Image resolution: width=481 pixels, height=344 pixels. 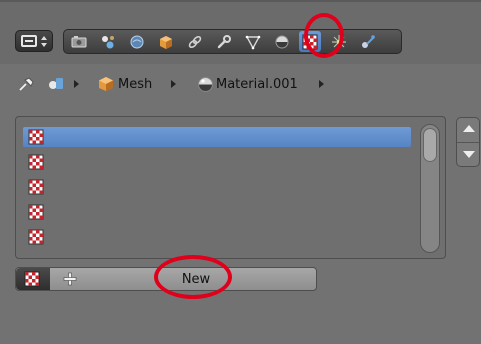 I want to click on render-icon, so click(x=79, y=41).